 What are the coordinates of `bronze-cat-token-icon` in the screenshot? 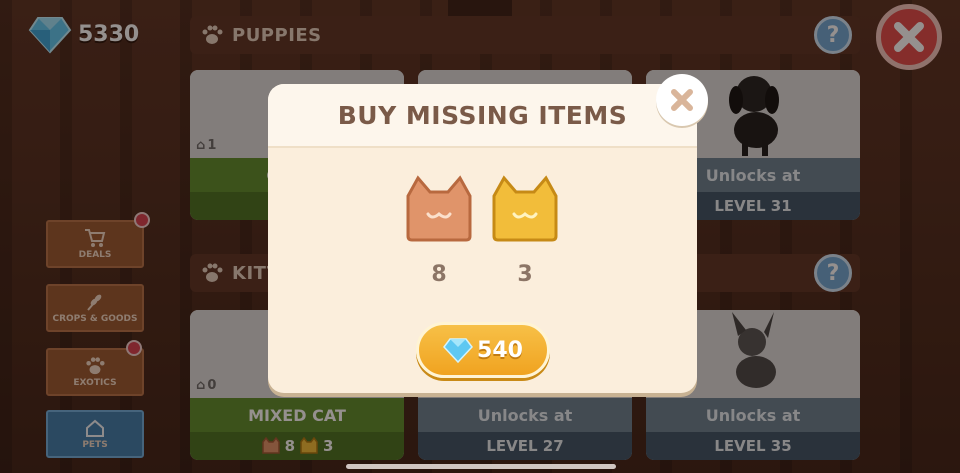 It's located at (439, 208).